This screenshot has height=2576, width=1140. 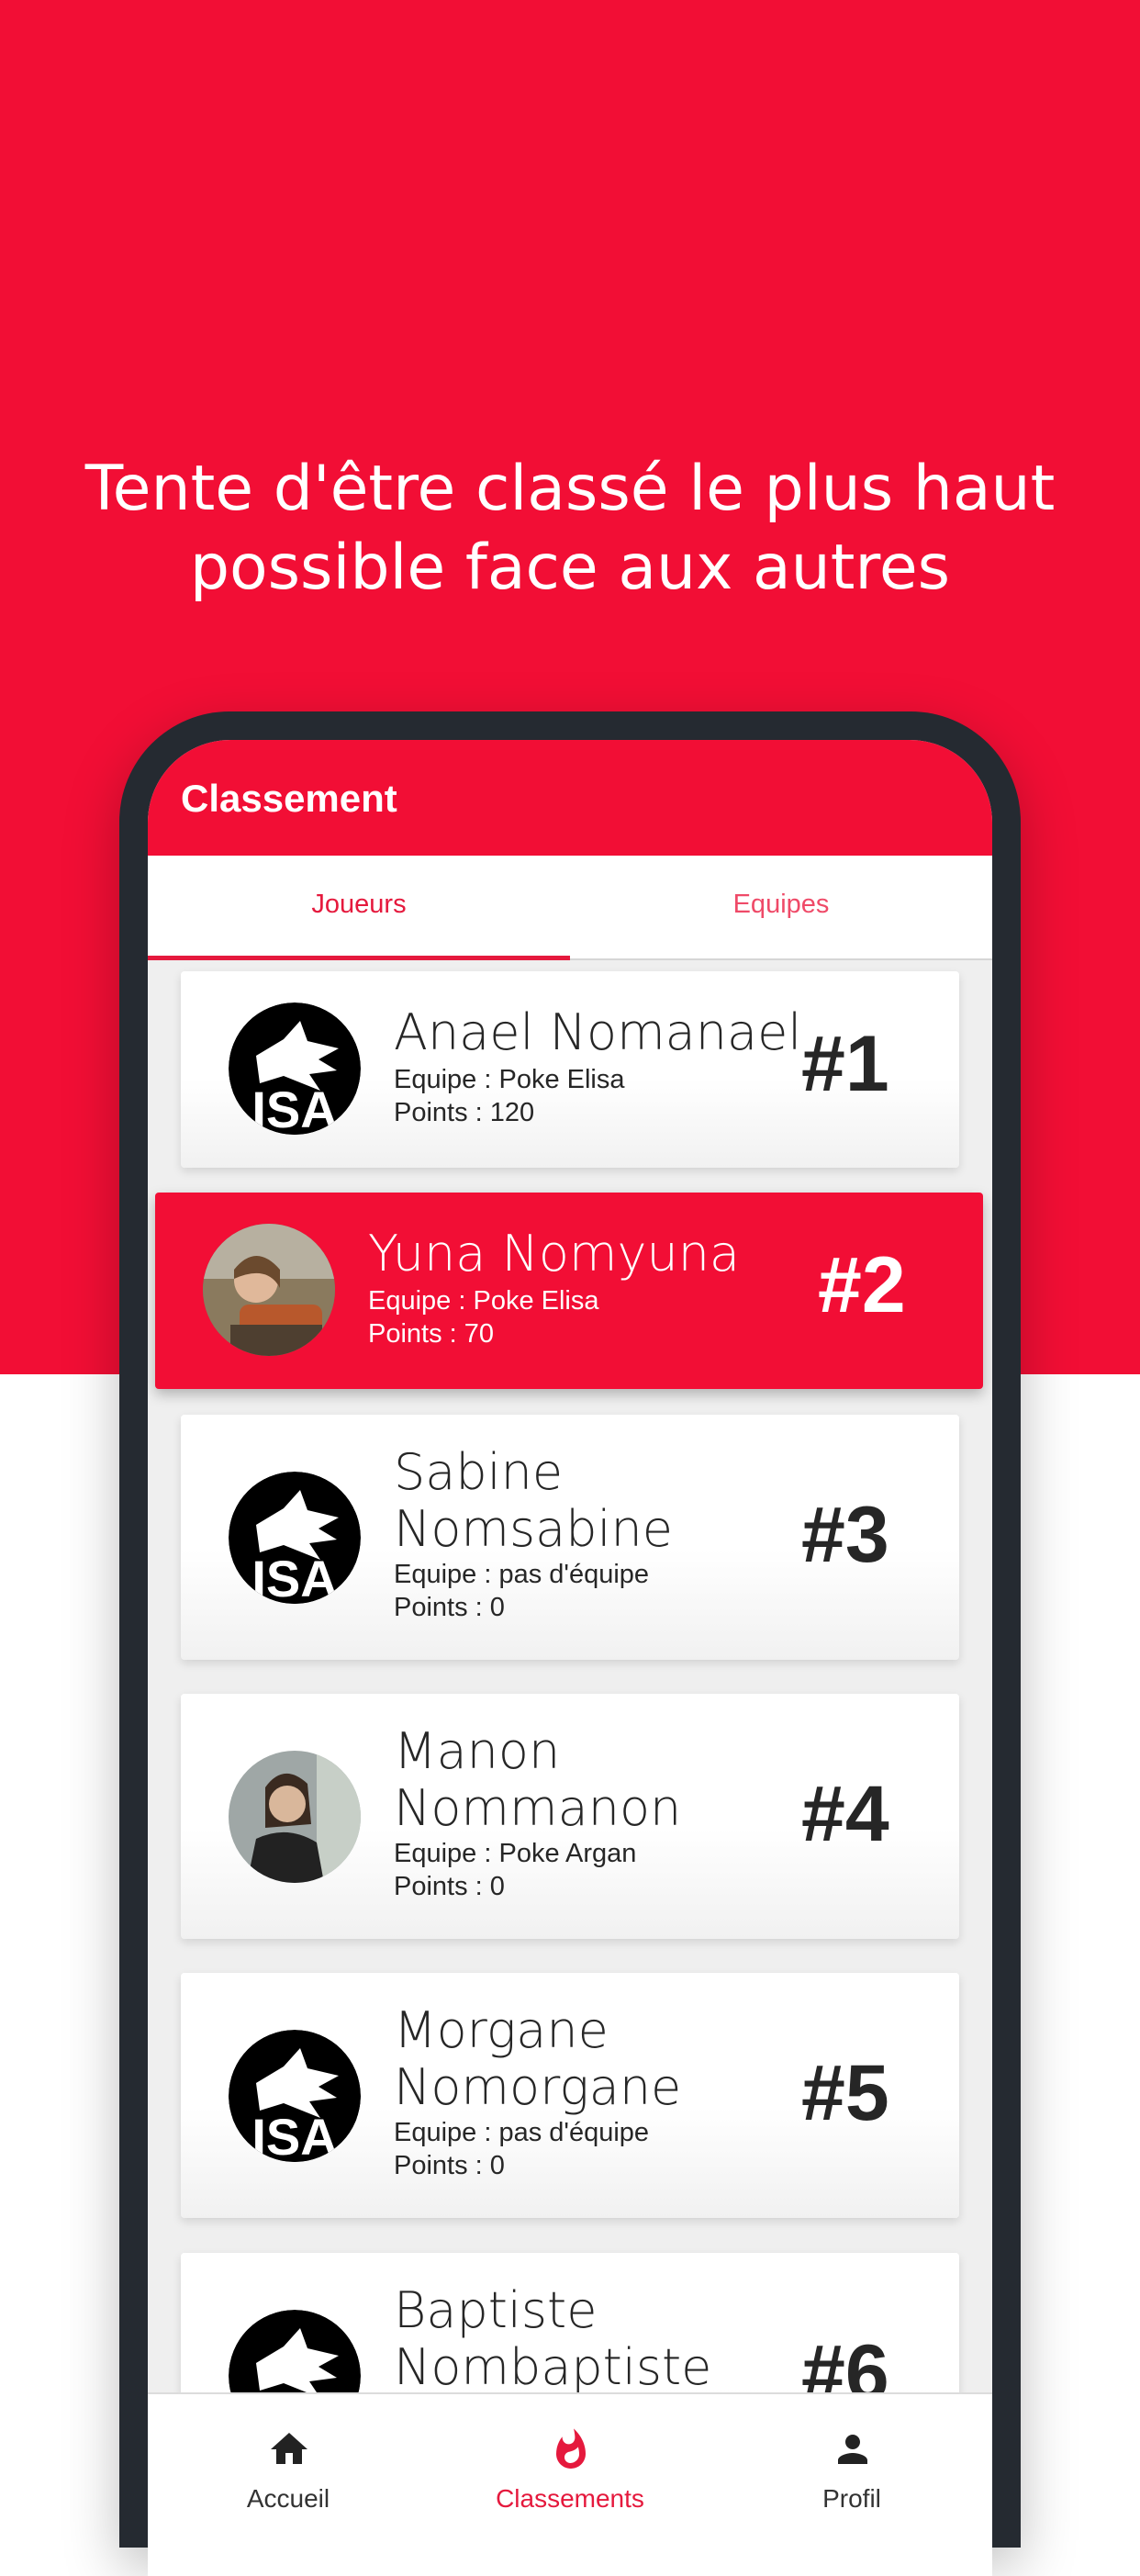 I want to click on home-icon, so click(x=289, y=2448).